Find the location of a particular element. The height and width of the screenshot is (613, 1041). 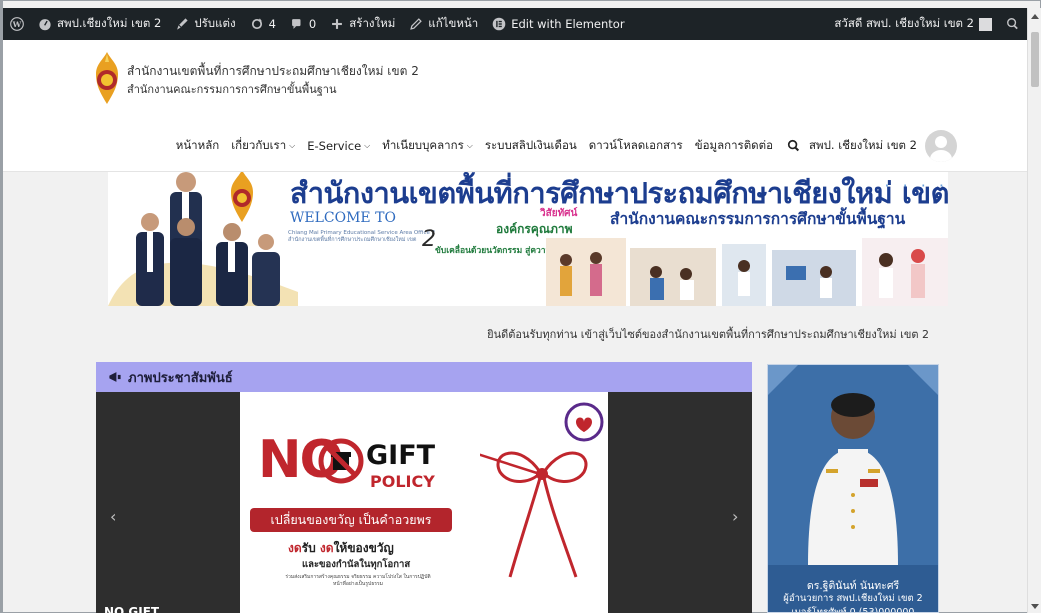

nav-about: เกี่ยวกับเรา ⌵ is located at coordinates (263, 146).